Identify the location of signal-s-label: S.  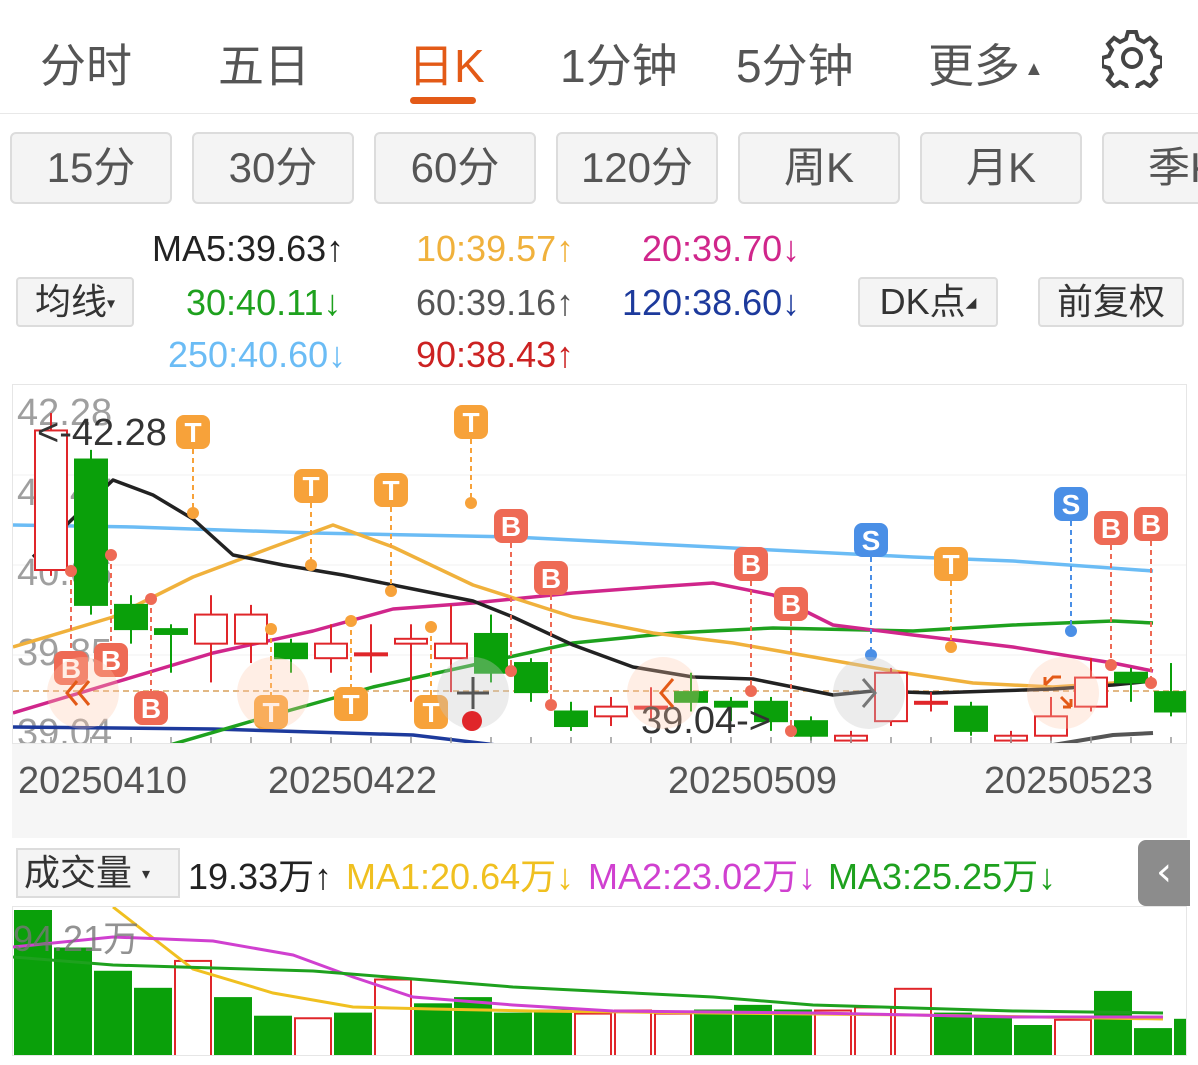
(871, 540).